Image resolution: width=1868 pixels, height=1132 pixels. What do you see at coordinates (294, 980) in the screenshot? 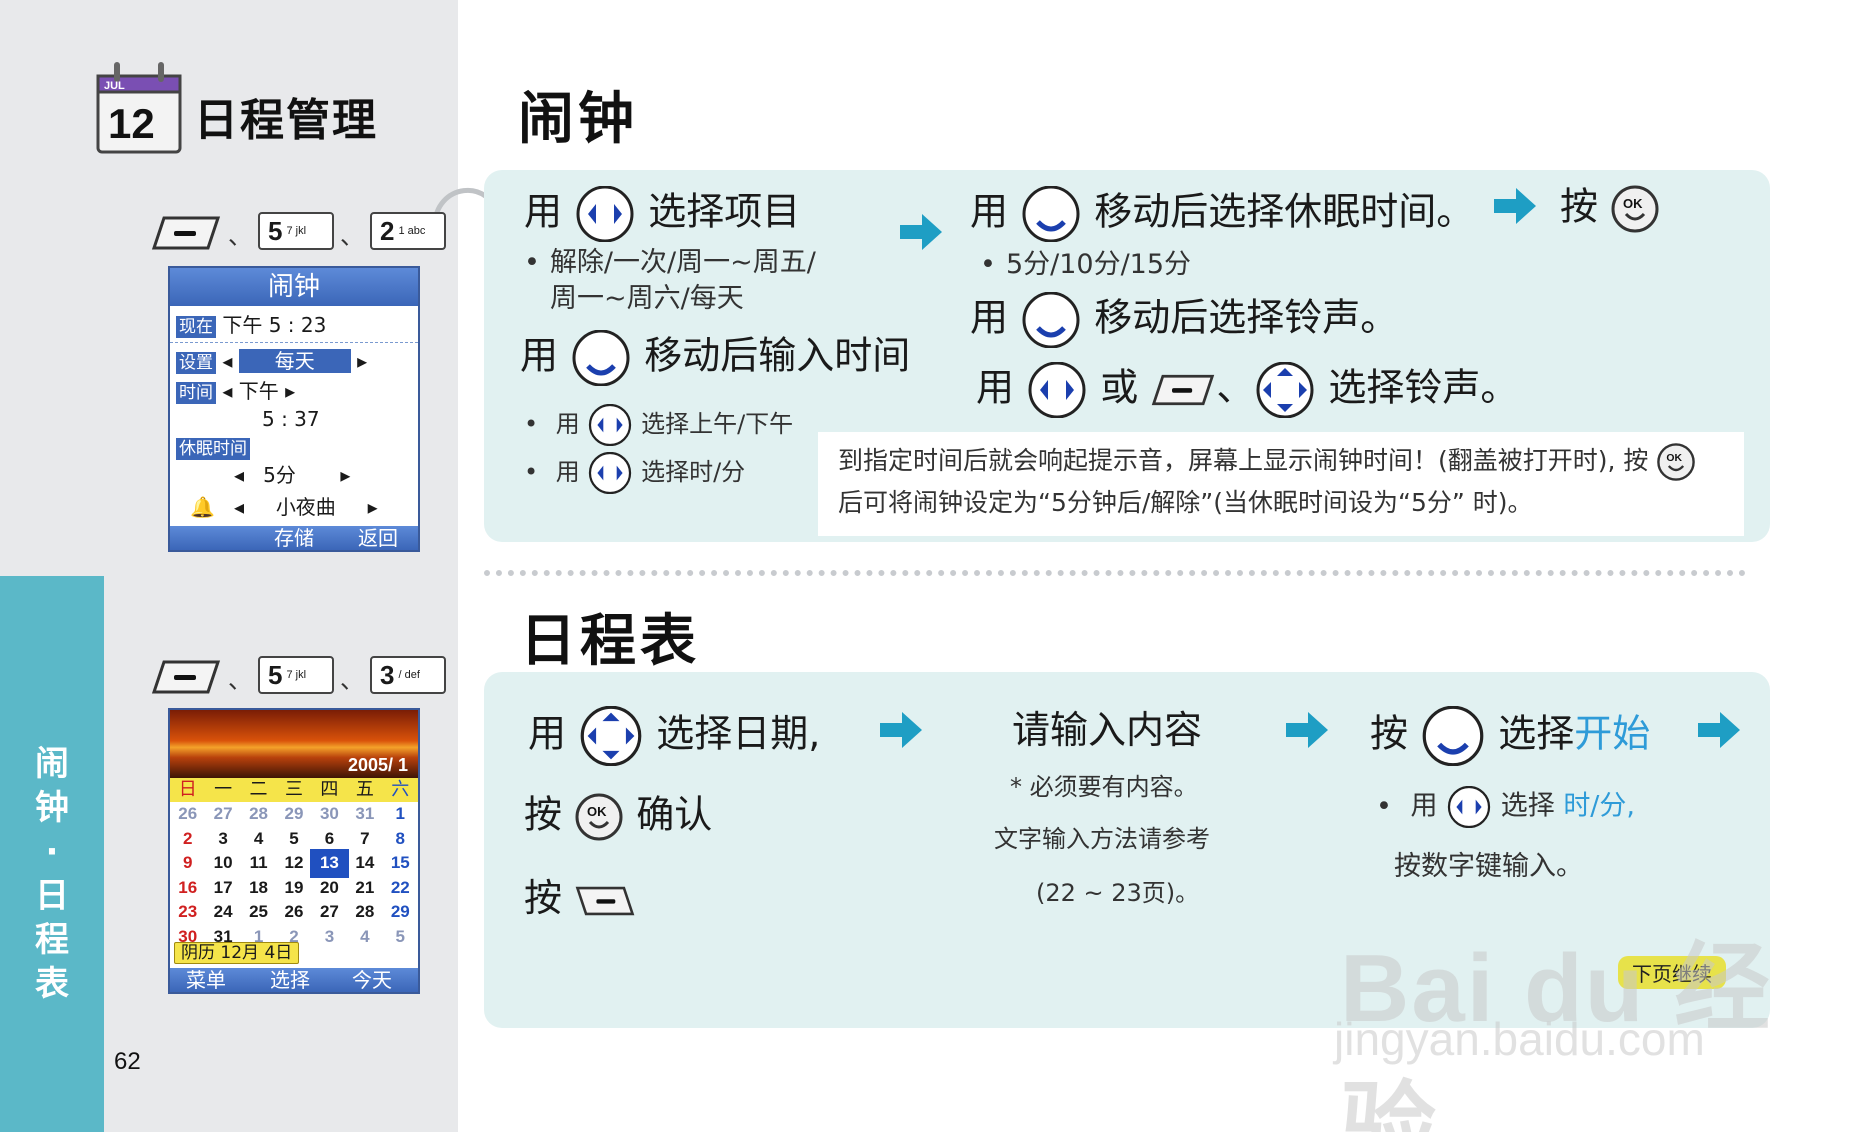
I see `screen-footer: 菜单 选择 今天` at bounding box center [294, 980].